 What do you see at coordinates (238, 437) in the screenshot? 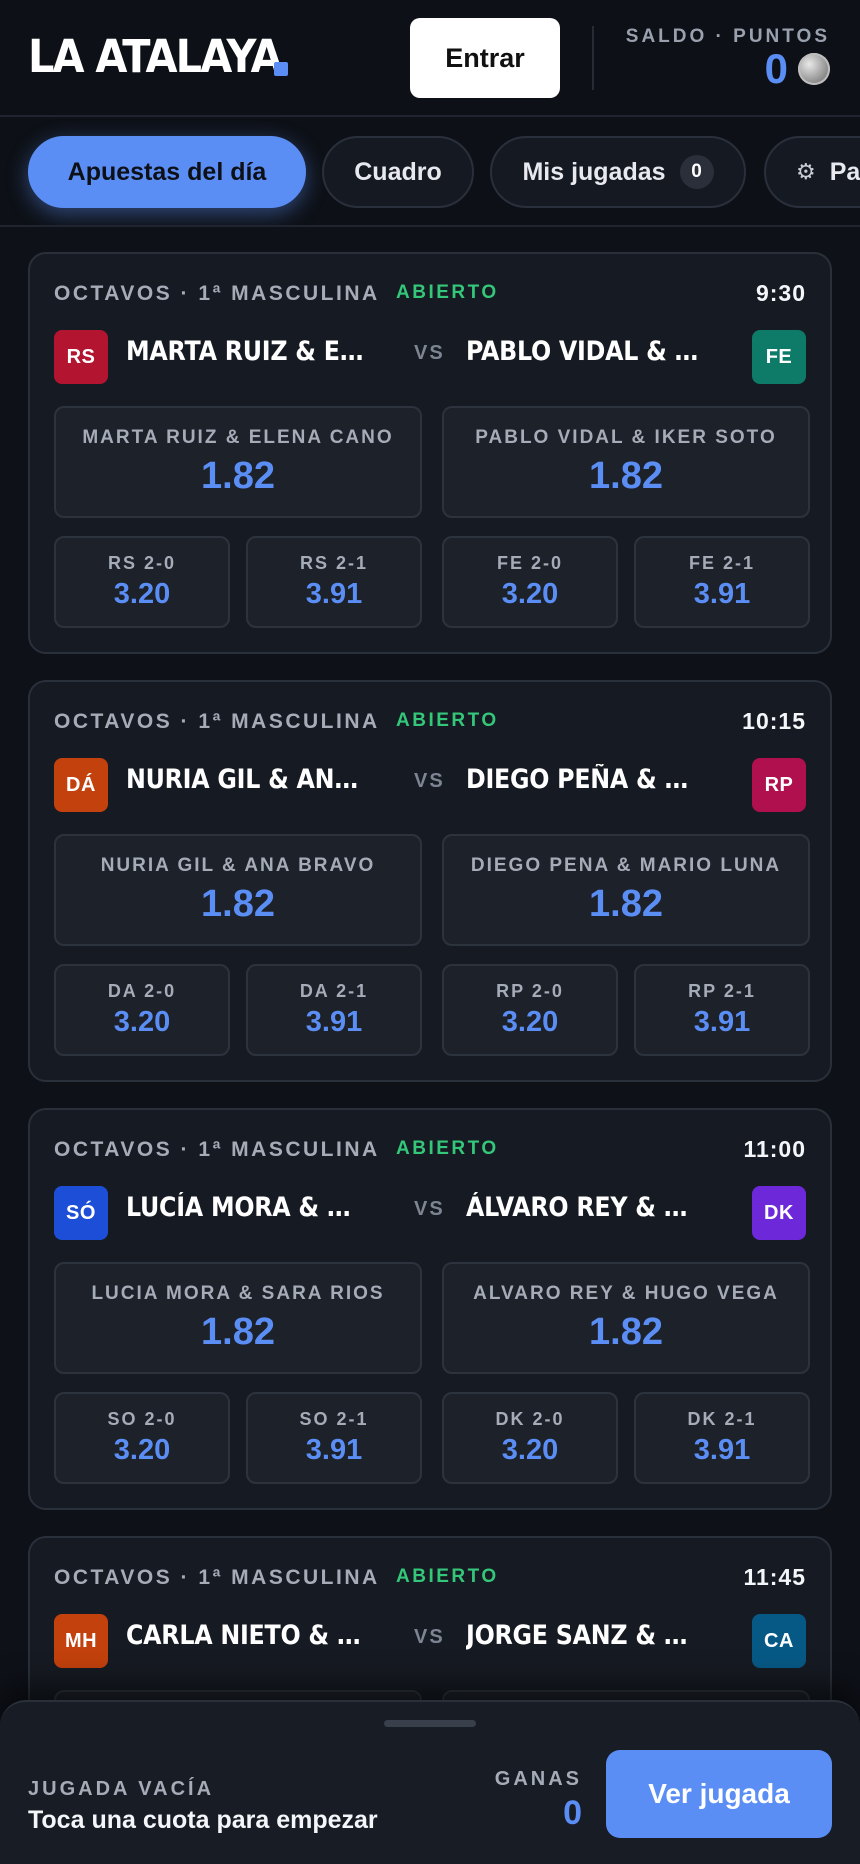
I see `odds-label: MARTA RUIZ & ELENA CANO` at bounding box center [238, 437].